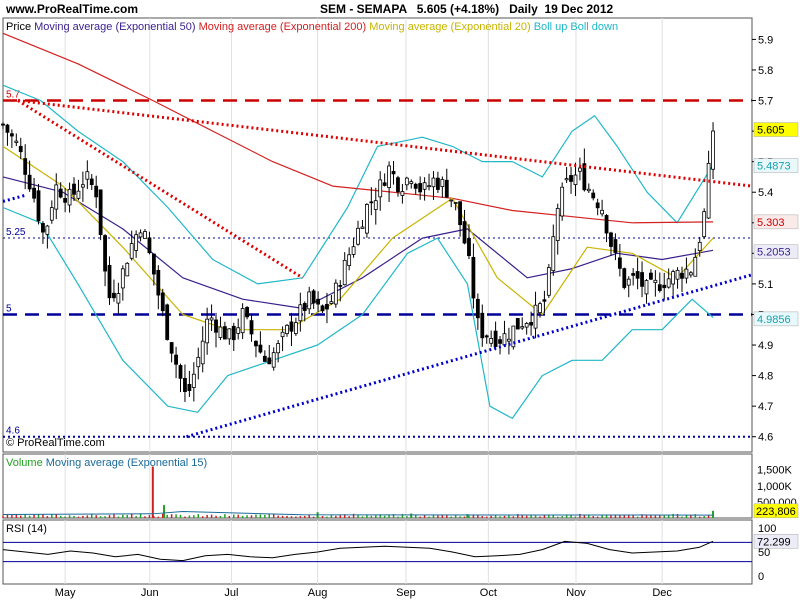  I want to click on price-tick-label: 5.4, so click(765, 193).